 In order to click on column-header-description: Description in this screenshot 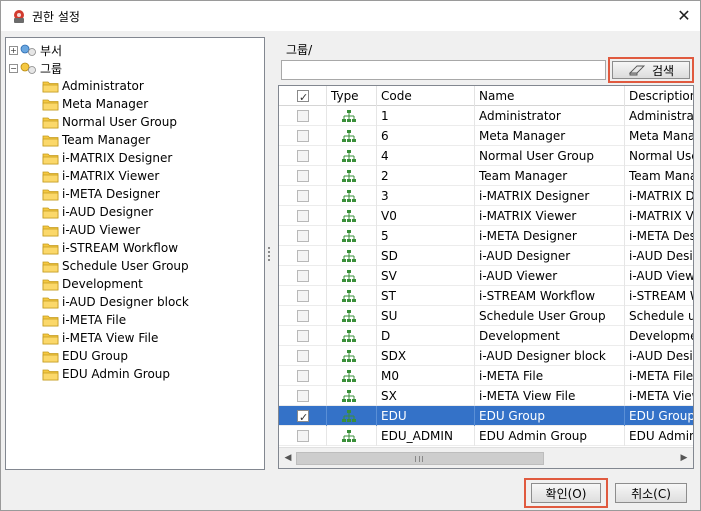, I will do `click(659, 96)`.